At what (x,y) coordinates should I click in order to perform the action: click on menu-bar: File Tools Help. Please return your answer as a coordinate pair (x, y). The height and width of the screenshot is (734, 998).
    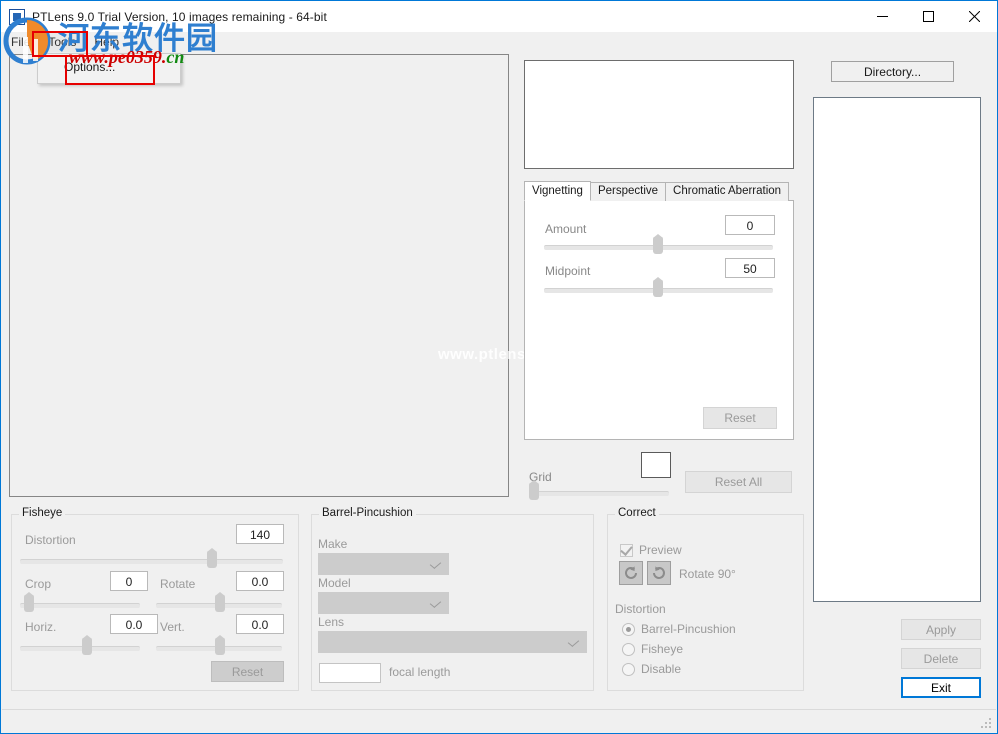
    Looking at the image, I should click on (499, 42).